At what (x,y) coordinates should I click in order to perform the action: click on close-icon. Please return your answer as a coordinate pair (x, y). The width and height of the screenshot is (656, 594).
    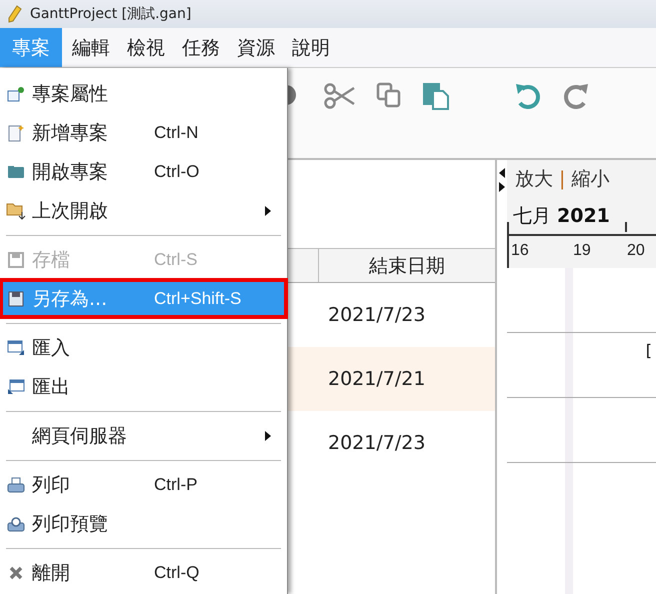
    Looking at the image, I should click on (16, 573).